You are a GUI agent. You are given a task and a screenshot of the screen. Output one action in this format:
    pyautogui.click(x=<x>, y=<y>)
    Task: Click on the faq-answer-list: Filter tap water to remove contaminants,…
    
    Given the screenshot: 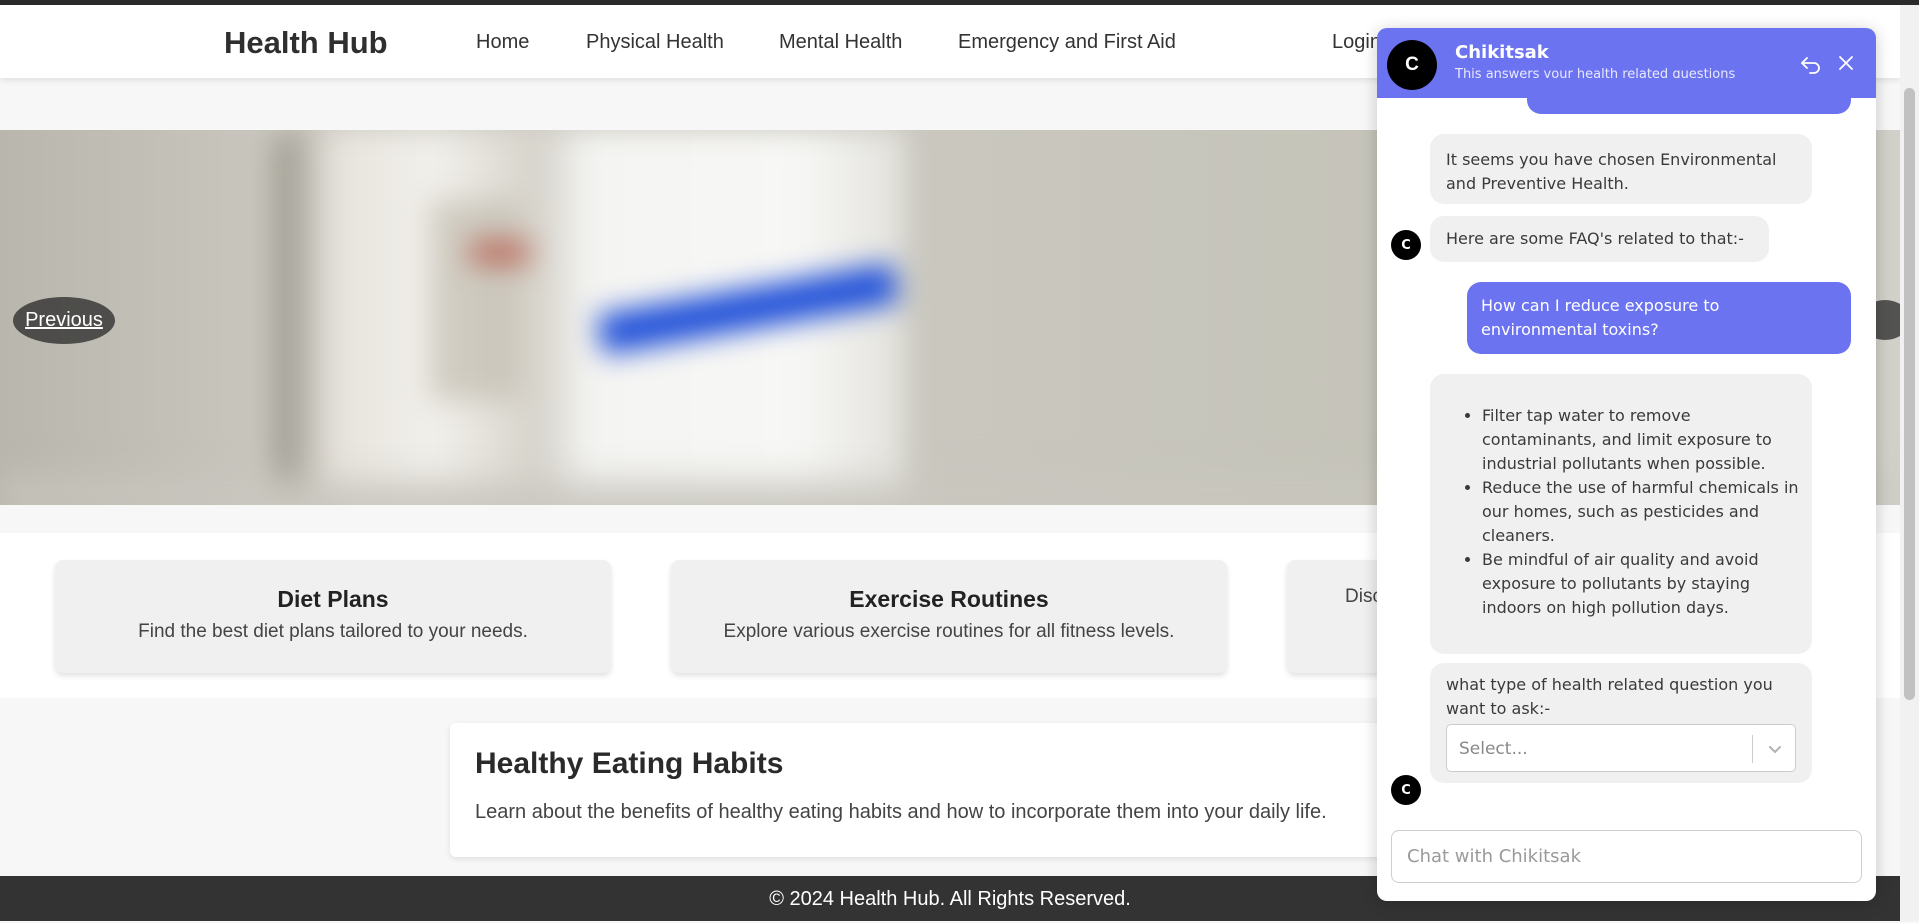 What is the action you would take?
    pyautogui.click(x=1616, y=512)
    